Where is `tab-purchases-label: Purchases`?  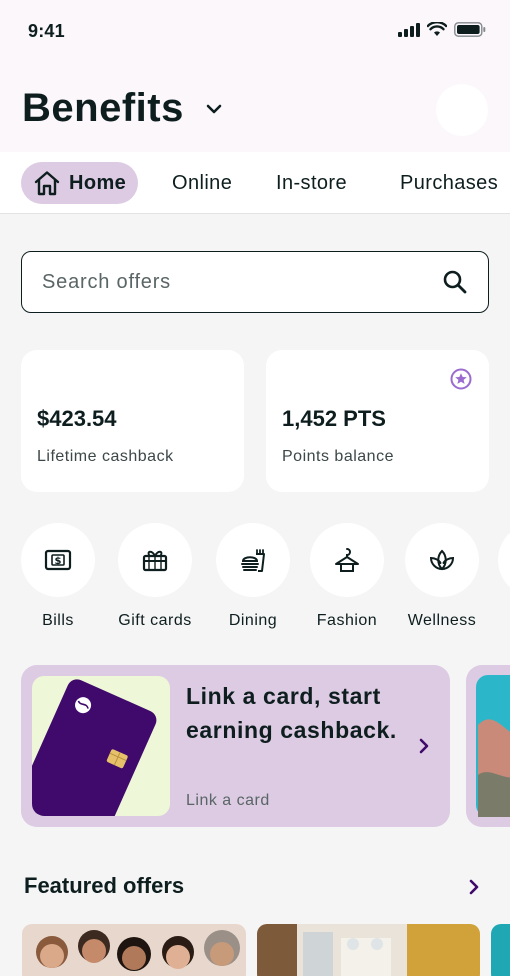 tab-purchases-label: Purchases is located at coordinates (449, 182).